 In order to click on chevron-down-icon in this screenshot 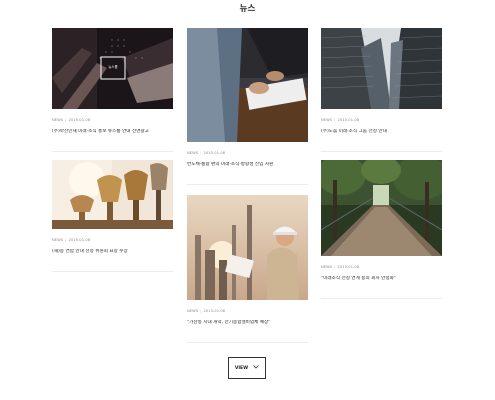, I will do `click(256, 368)`.